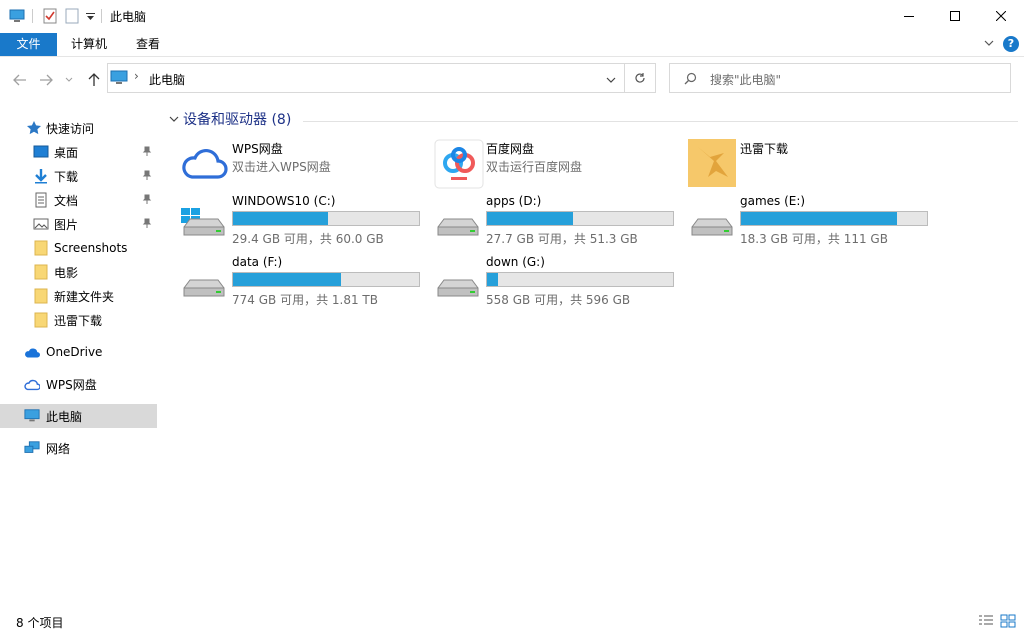 The width and height of the screenshot is (1024, 634). I want to click on pictures-icon, so click(41, 224).